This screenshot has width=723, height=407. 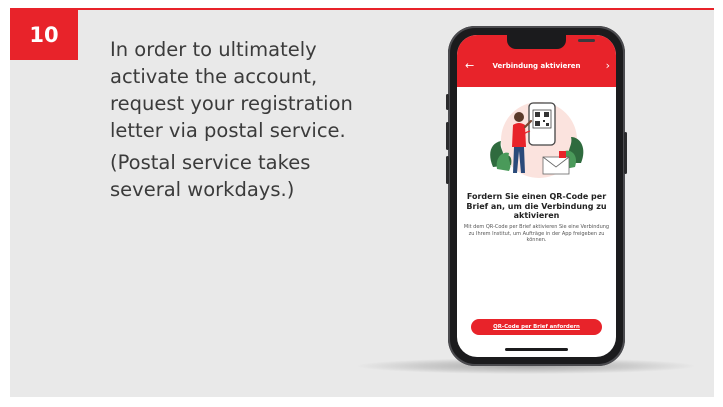 What do you see at coordinates (469, 66) in the screenshot?
I see `back-arrow-icon: ←` at bounding box center [469, 66].